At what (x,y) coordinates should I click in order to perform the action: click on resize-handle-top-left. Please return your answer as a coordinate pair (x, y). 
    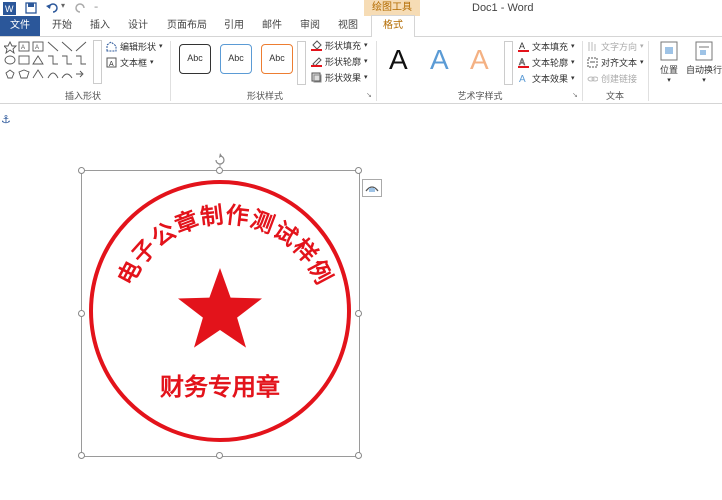
    Looking at the image, I should click on (81, 170).